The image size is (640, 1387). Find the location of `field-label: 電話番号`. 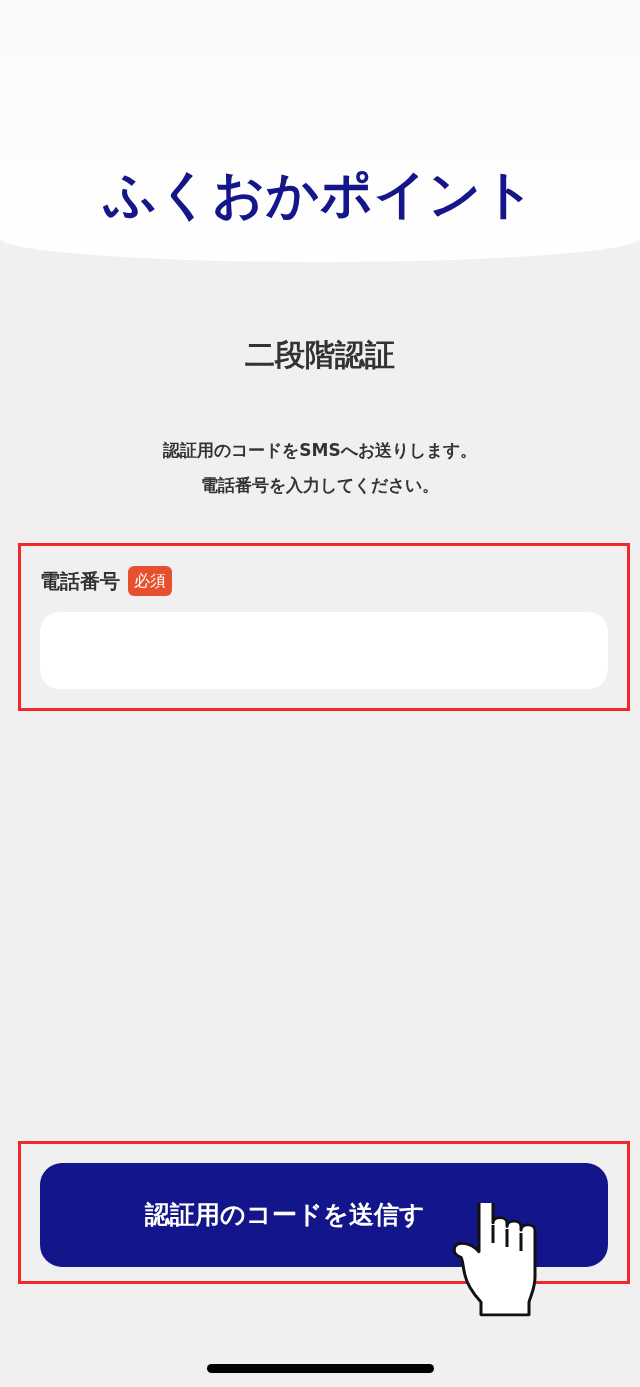

field-label: 電話番号 is located at coordinates (80, 581).